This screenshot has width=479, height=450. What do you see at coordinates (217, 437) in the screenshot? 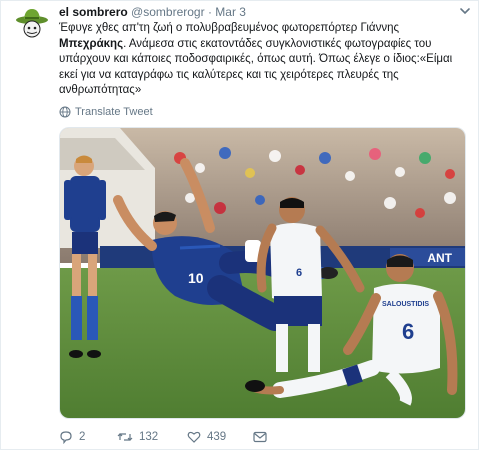
I see `like-count: 439` at bounding box center [217, 437].